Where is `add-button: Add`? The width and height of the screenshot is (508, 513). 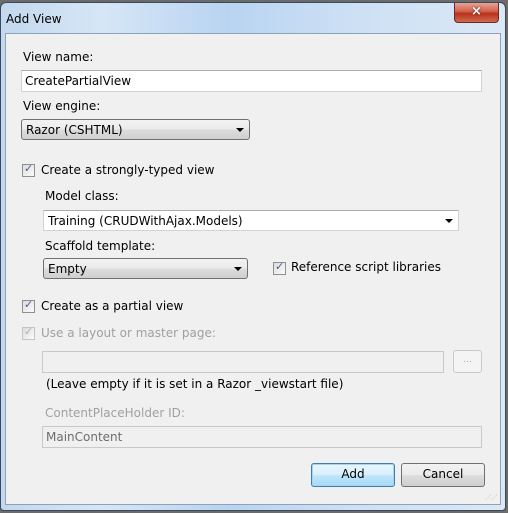
add-button: Add is located at coordinates (353, 475).